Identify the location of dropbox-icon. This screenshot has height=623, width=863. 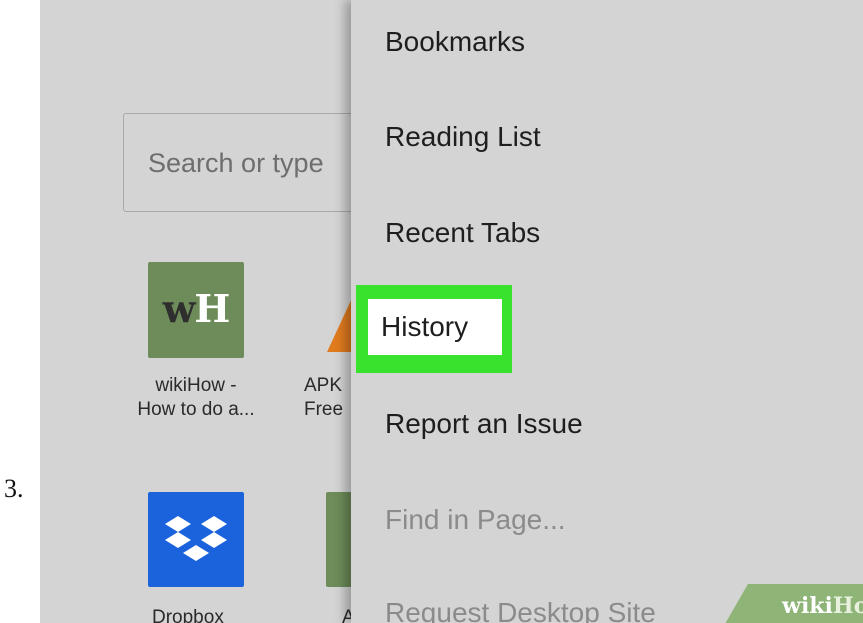
(196, 538).